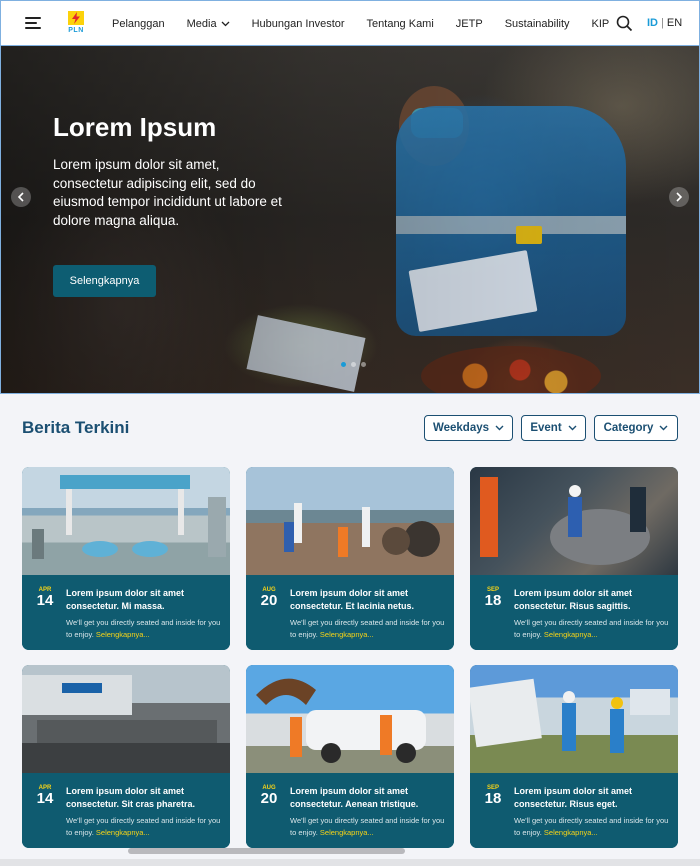 The image size is (700, 866). Describe the element at coordinates (76, 18) in the screenshot. I see `pln-logo-mark` at that location.